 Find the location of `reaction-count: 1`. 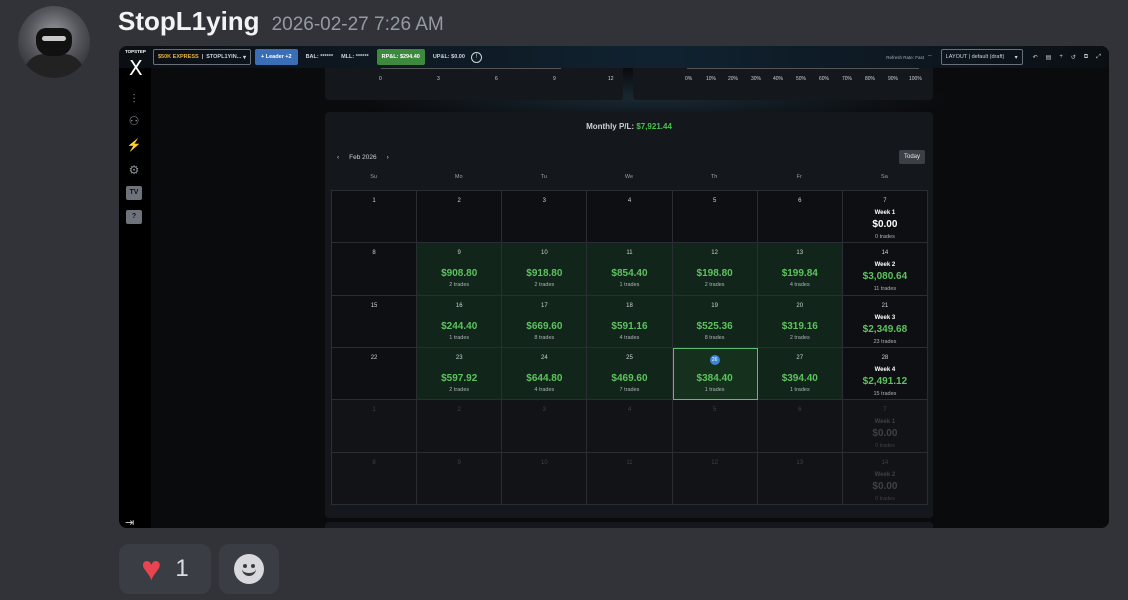

reaction-count: 1 is located at coordinates (182, 568).